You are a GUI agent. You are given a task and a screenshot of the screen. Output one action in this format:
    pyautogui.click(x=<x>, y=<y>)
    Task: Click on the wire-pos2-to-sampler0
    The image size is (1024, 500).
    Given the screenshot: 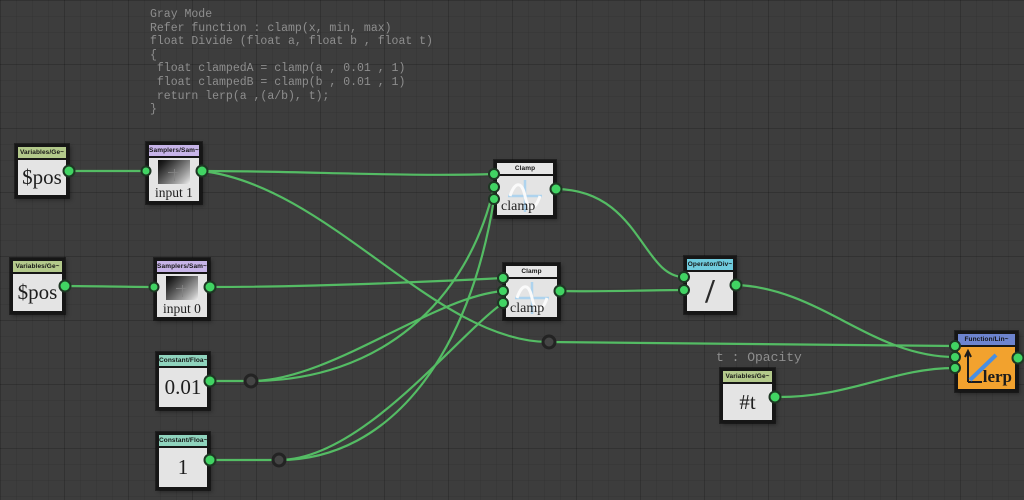 What is the action you would take?
    pyautogui.click(x=109, y=286)
    